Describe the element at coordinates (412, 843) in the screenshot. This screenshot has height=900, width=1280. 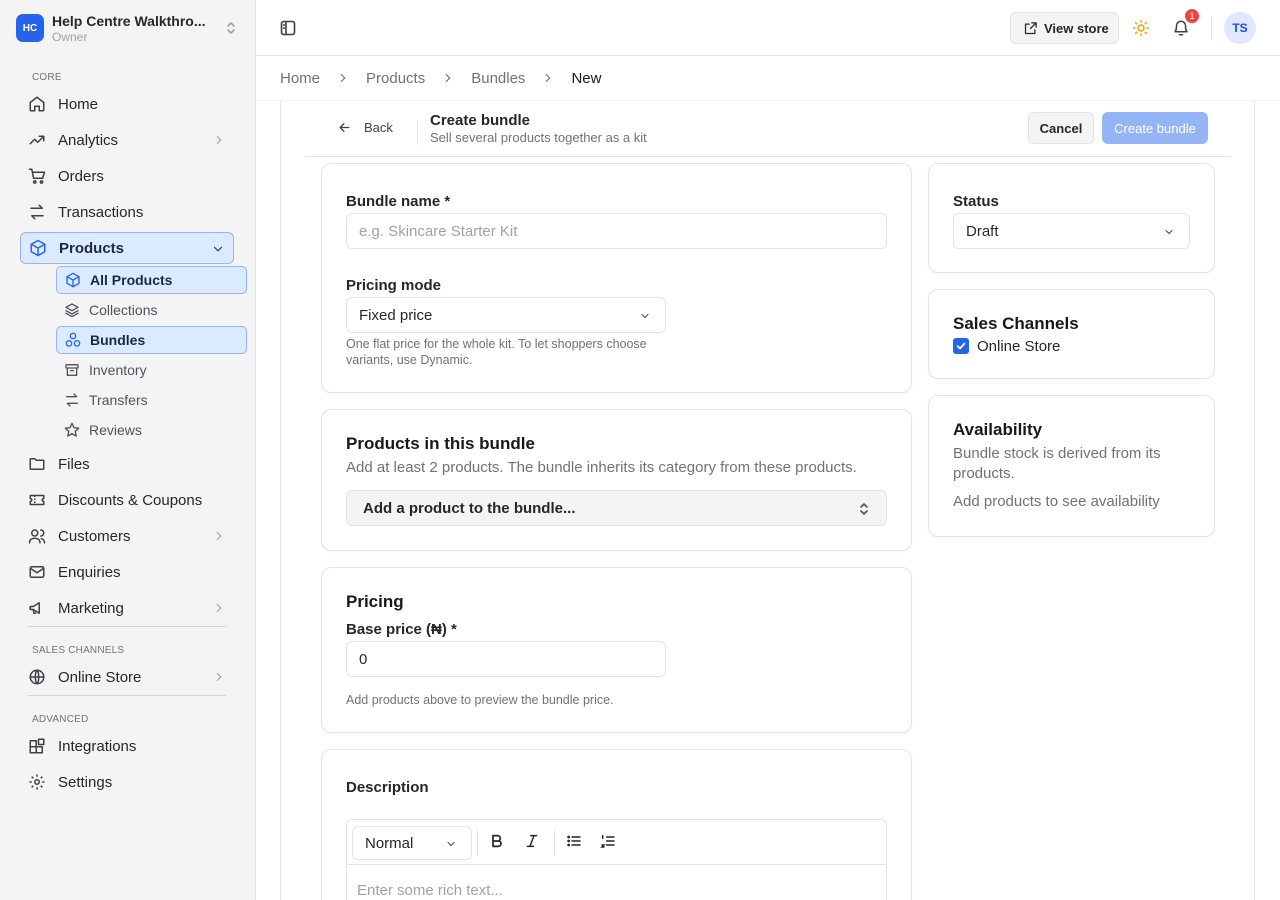
I see `text-format-select: Normal` at that location.